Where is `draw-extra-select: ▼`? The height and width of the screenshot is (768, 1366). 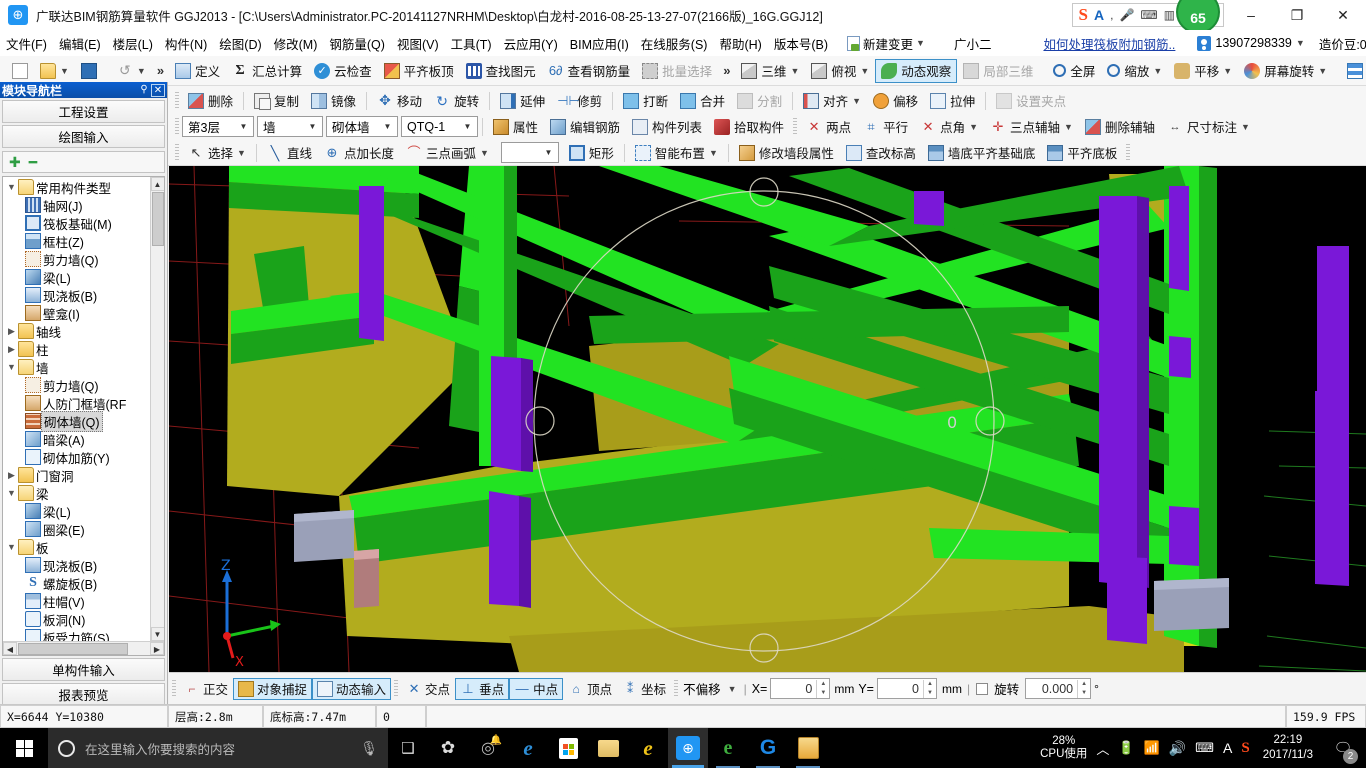 draw-extra-select: ▼ is located at coordinates (529, 152).